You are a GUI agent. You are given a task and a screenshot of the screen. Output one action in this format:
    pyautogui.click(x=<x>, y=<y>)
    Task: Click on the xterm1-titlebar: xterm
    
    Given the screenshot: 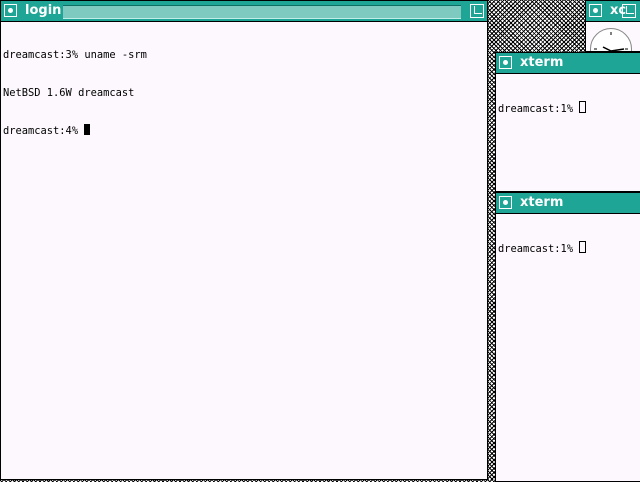 What is the action you would take?
    pyautogui.click(x=568, y=63)
    